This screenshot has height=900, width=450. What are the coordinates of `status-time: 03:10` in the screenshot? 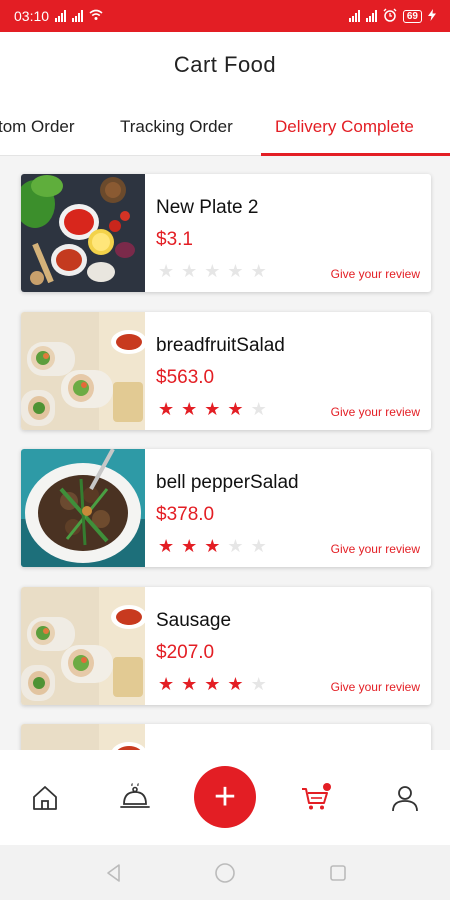 It's located at (32, 16).